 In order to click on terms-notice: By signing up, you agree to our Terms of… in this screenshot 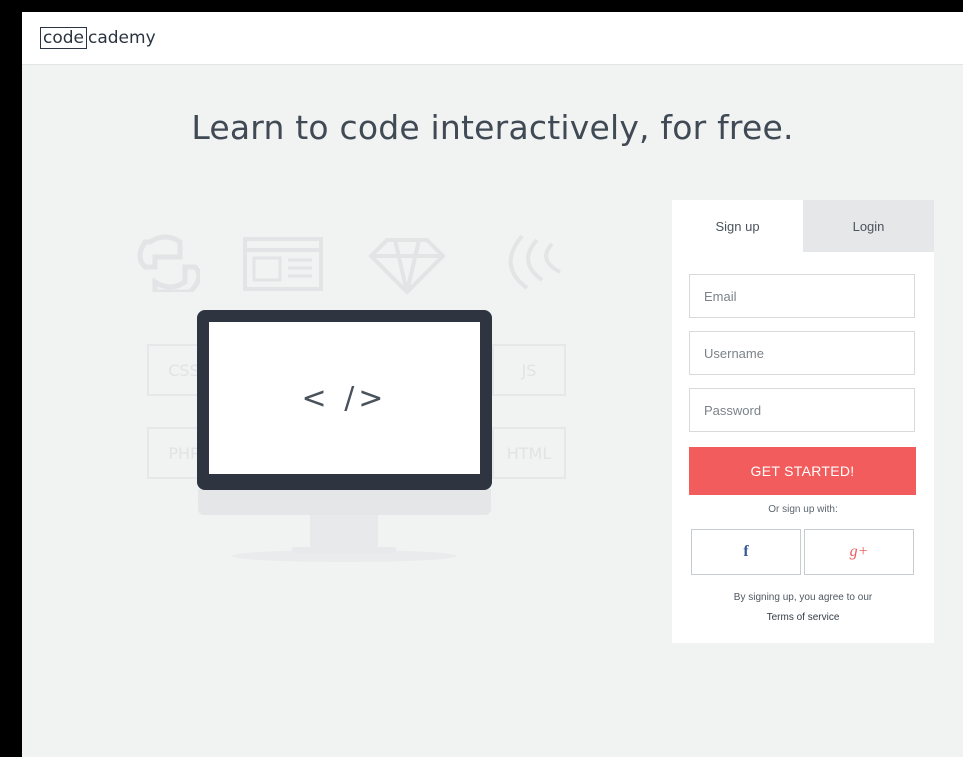, I will do `click(803, 608)`.